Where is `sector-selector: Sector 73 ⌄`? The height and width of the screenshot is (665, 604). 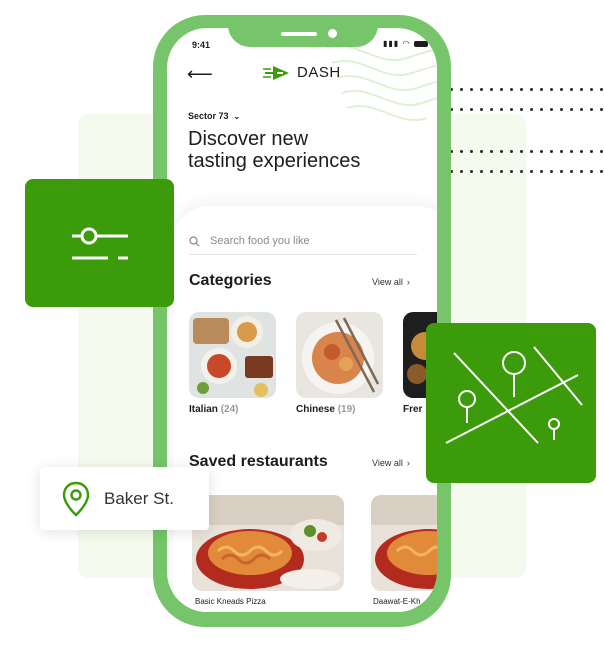
sector-selector: Sector 73 ⌄ is located at coordinates (214, 116).